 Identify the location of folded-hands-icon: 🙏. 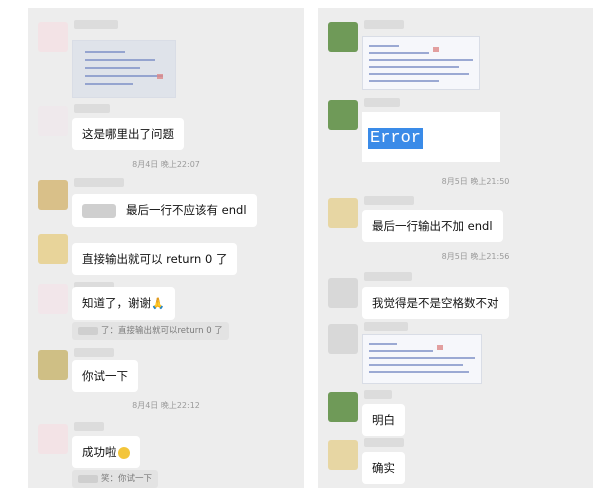
(158, 303).